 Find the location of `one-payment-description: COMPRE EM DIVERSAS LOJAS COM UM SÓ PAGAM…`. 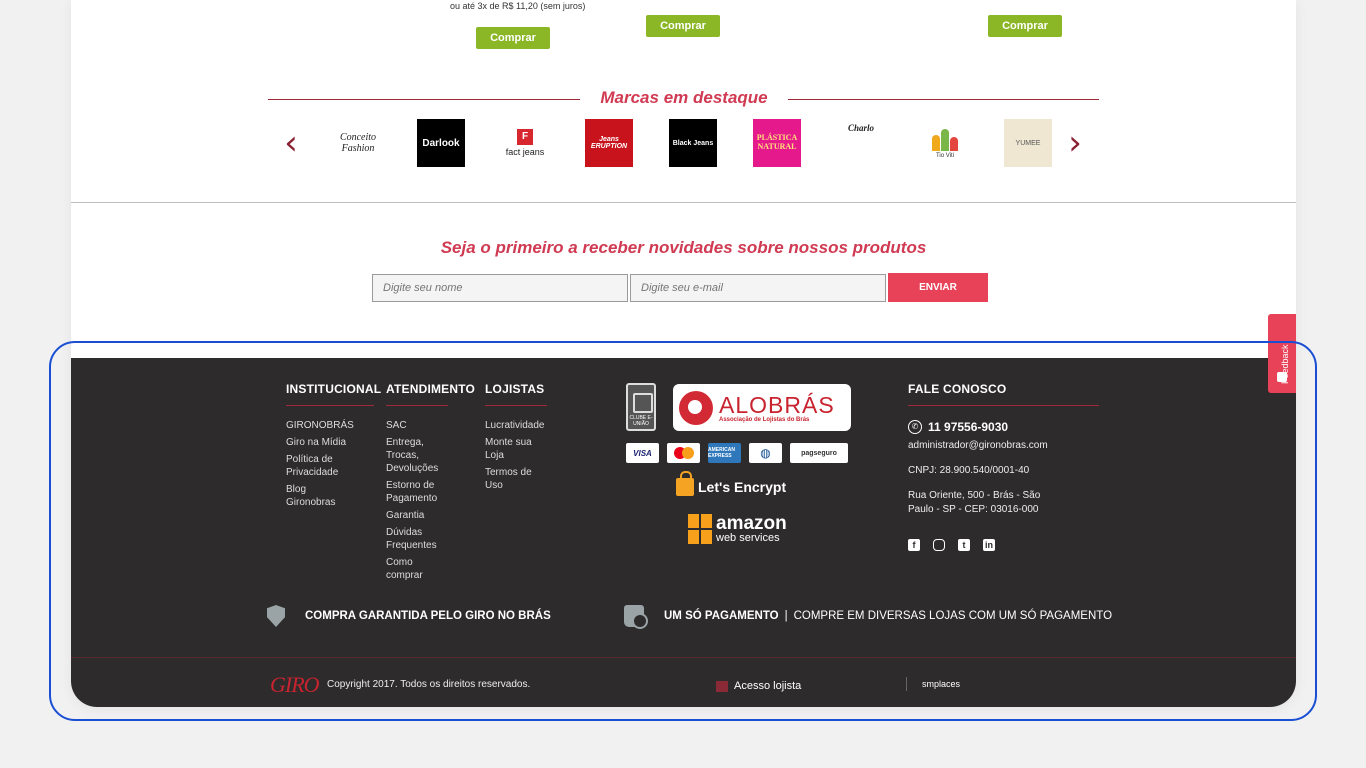

one-payment-description: COMPRE EM DIVERSAS LOJAS COM UM SÓ PAGAM… is located at coordinates (953, 616).